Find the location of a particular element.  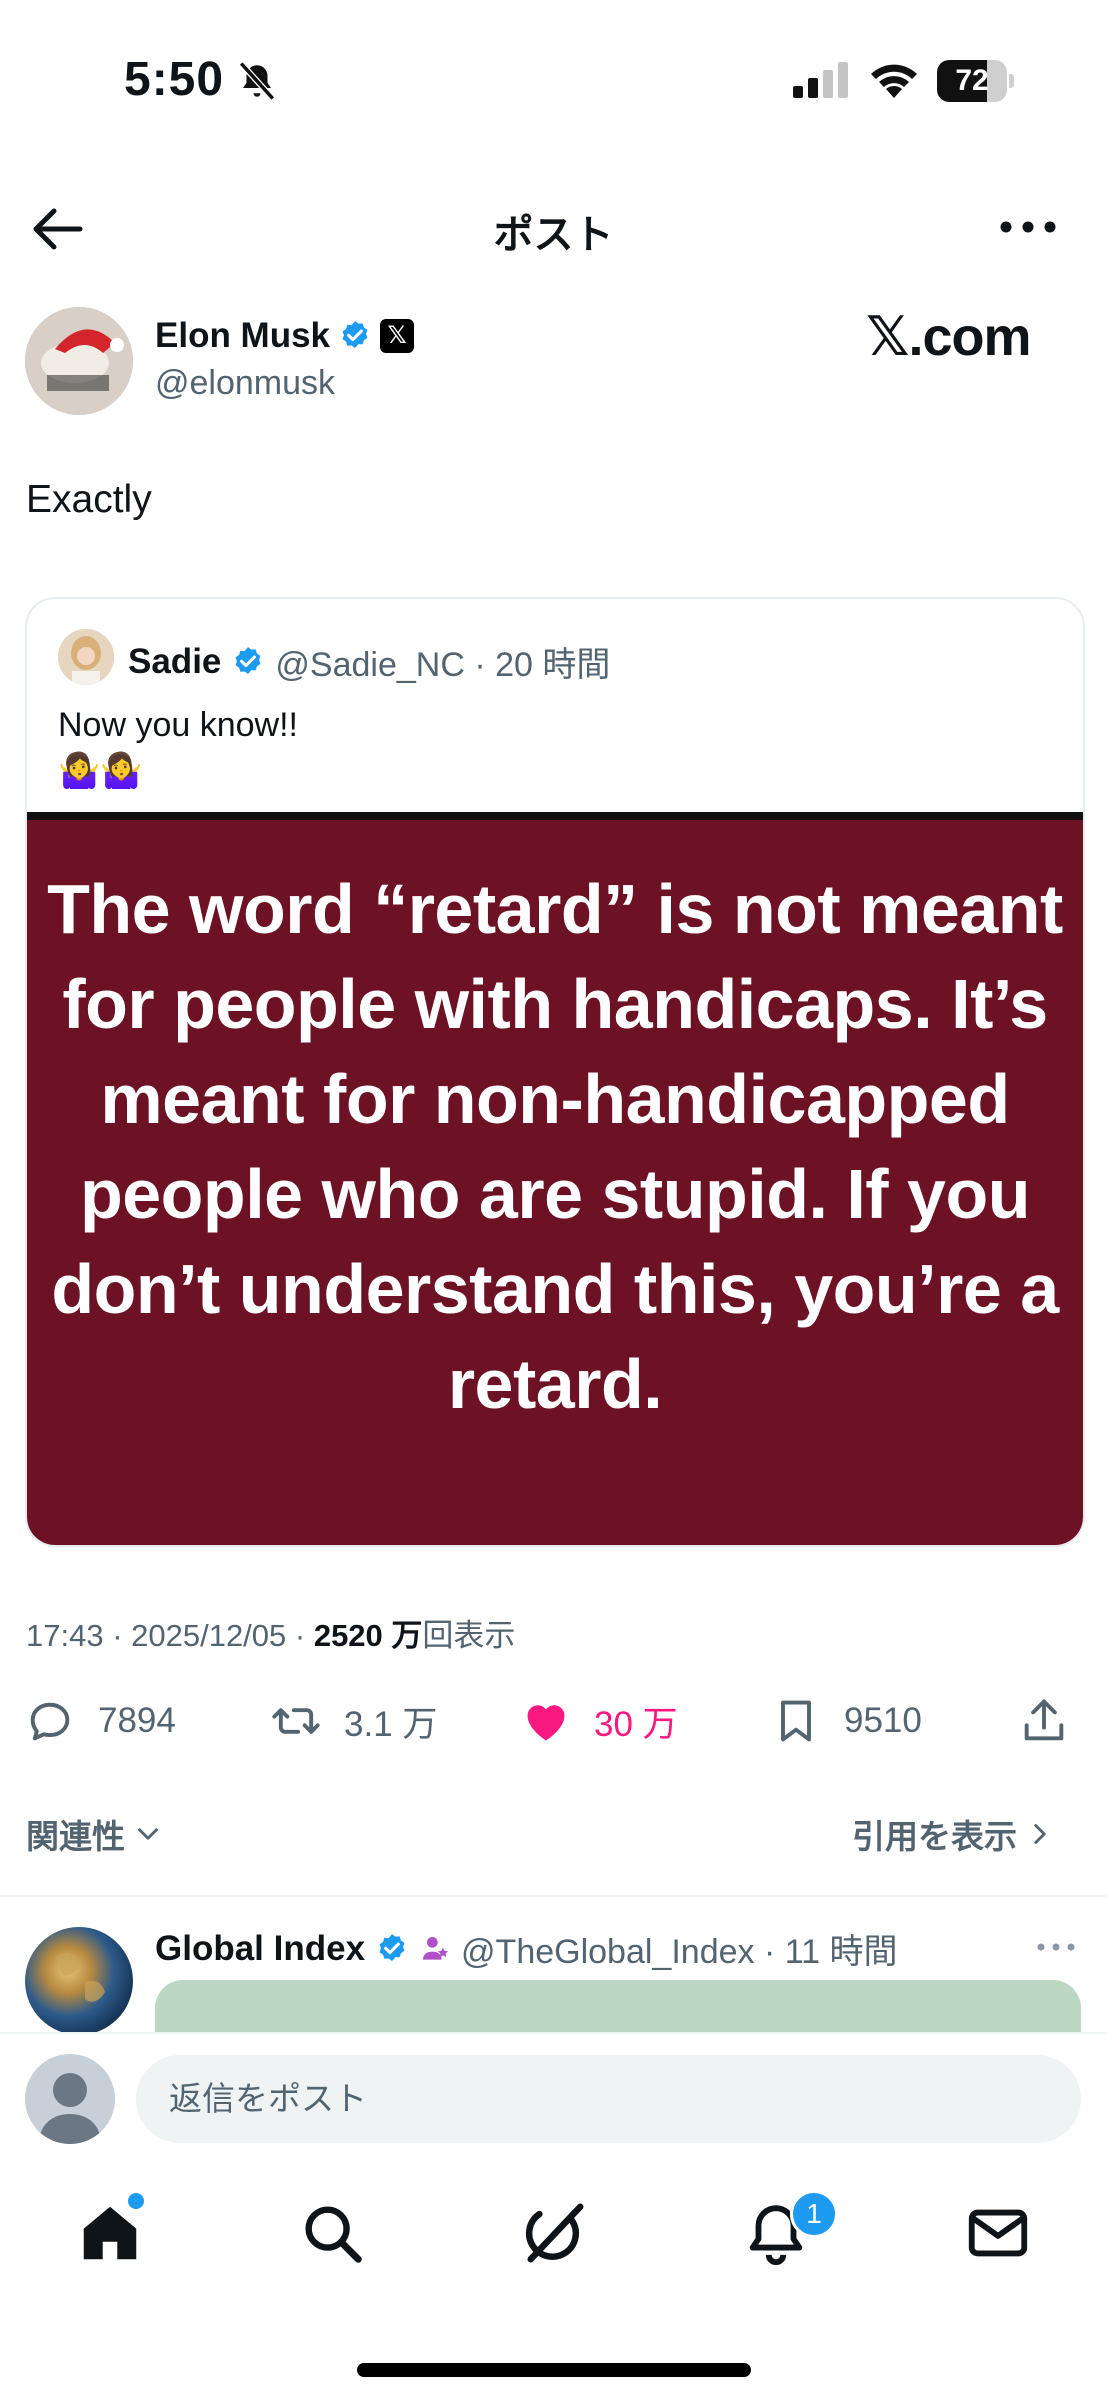

page-title: ポスト is located at coordinates (553, 235).